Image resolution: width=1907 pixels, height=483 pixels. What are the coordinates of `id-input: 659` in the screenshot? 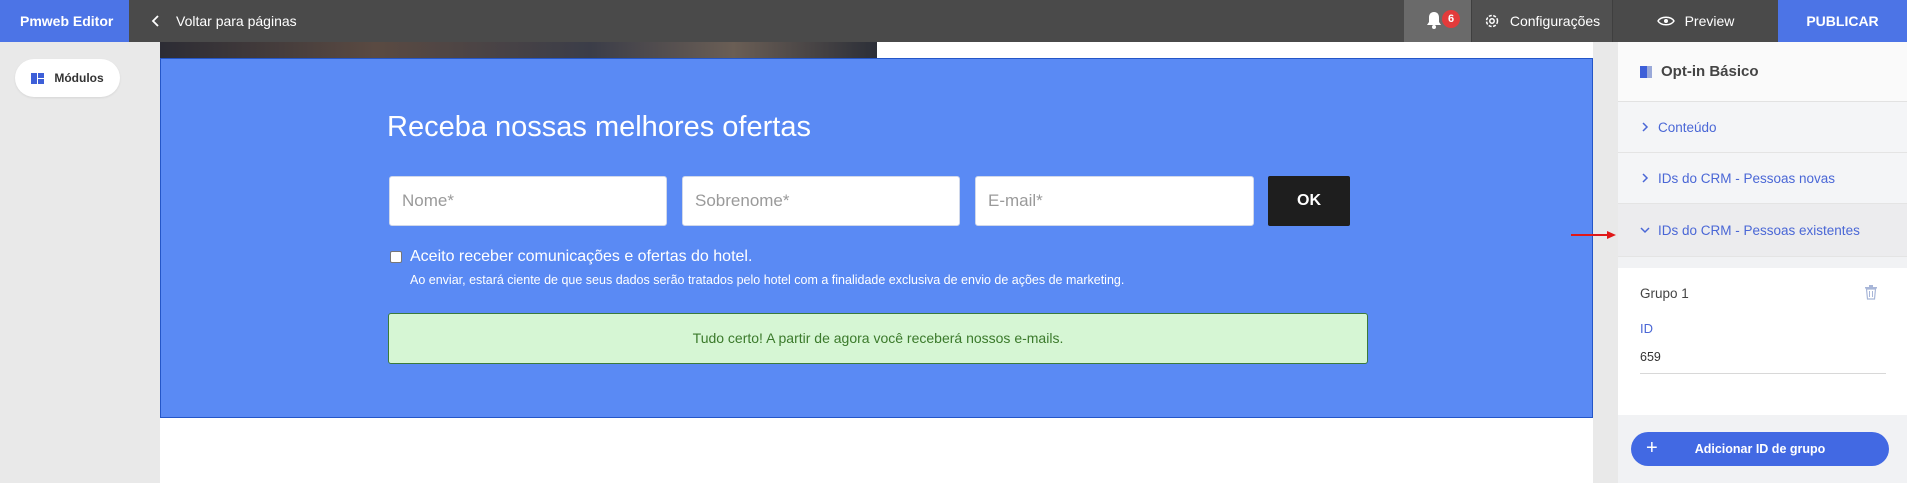 It's located at (1763, 362).